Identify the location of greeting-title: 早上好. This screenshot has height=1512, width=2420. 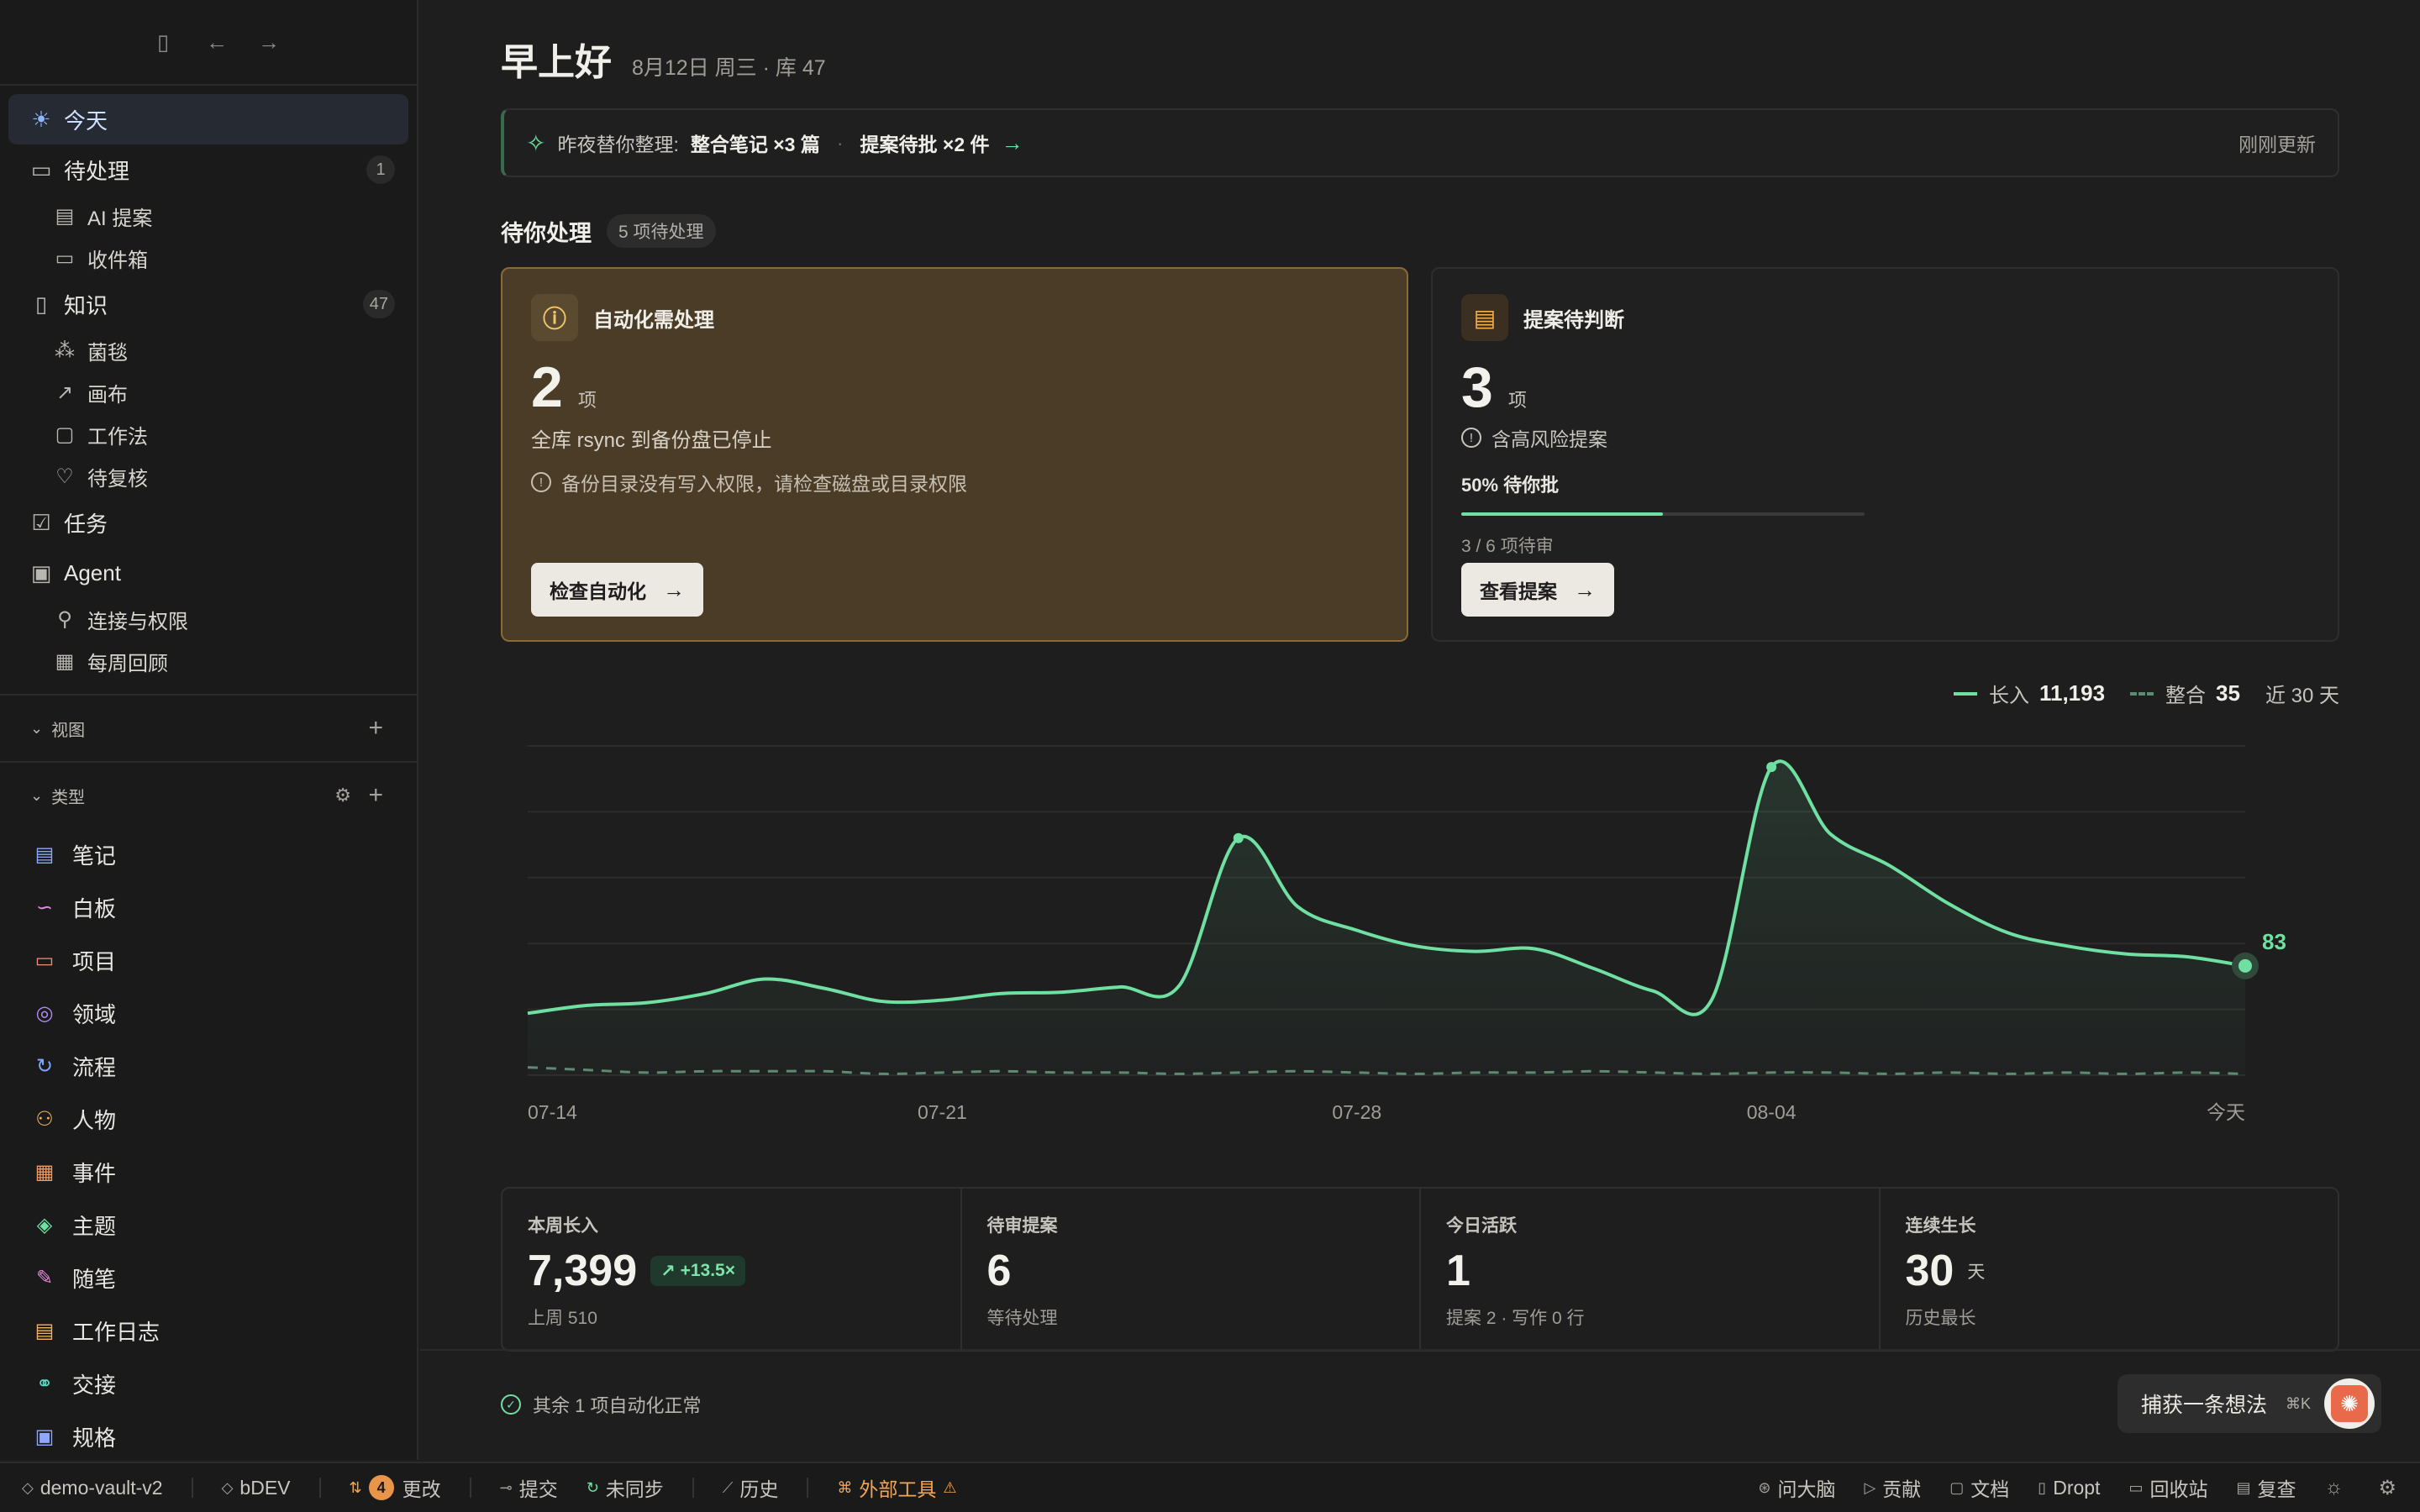
(556, 62).